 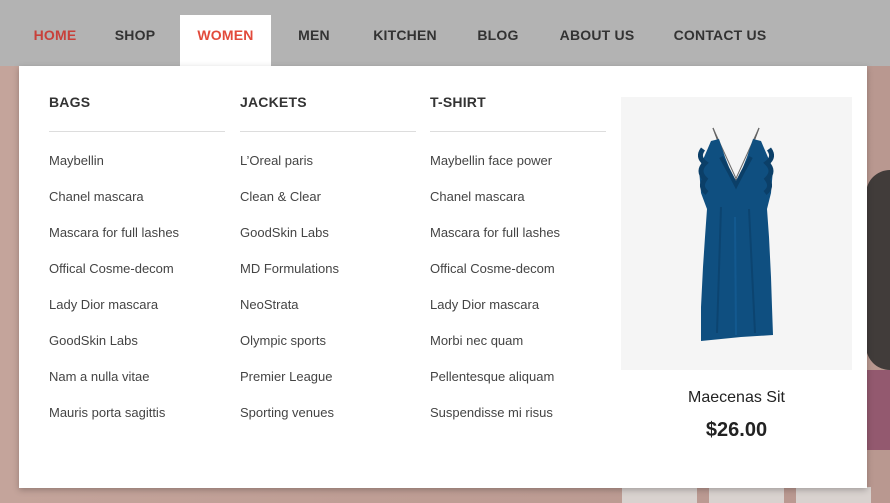 What do you see at coordinates (55, 40) in the screenshot?
I see `nav-item-home: HOME` at bounding box center [55, 40].